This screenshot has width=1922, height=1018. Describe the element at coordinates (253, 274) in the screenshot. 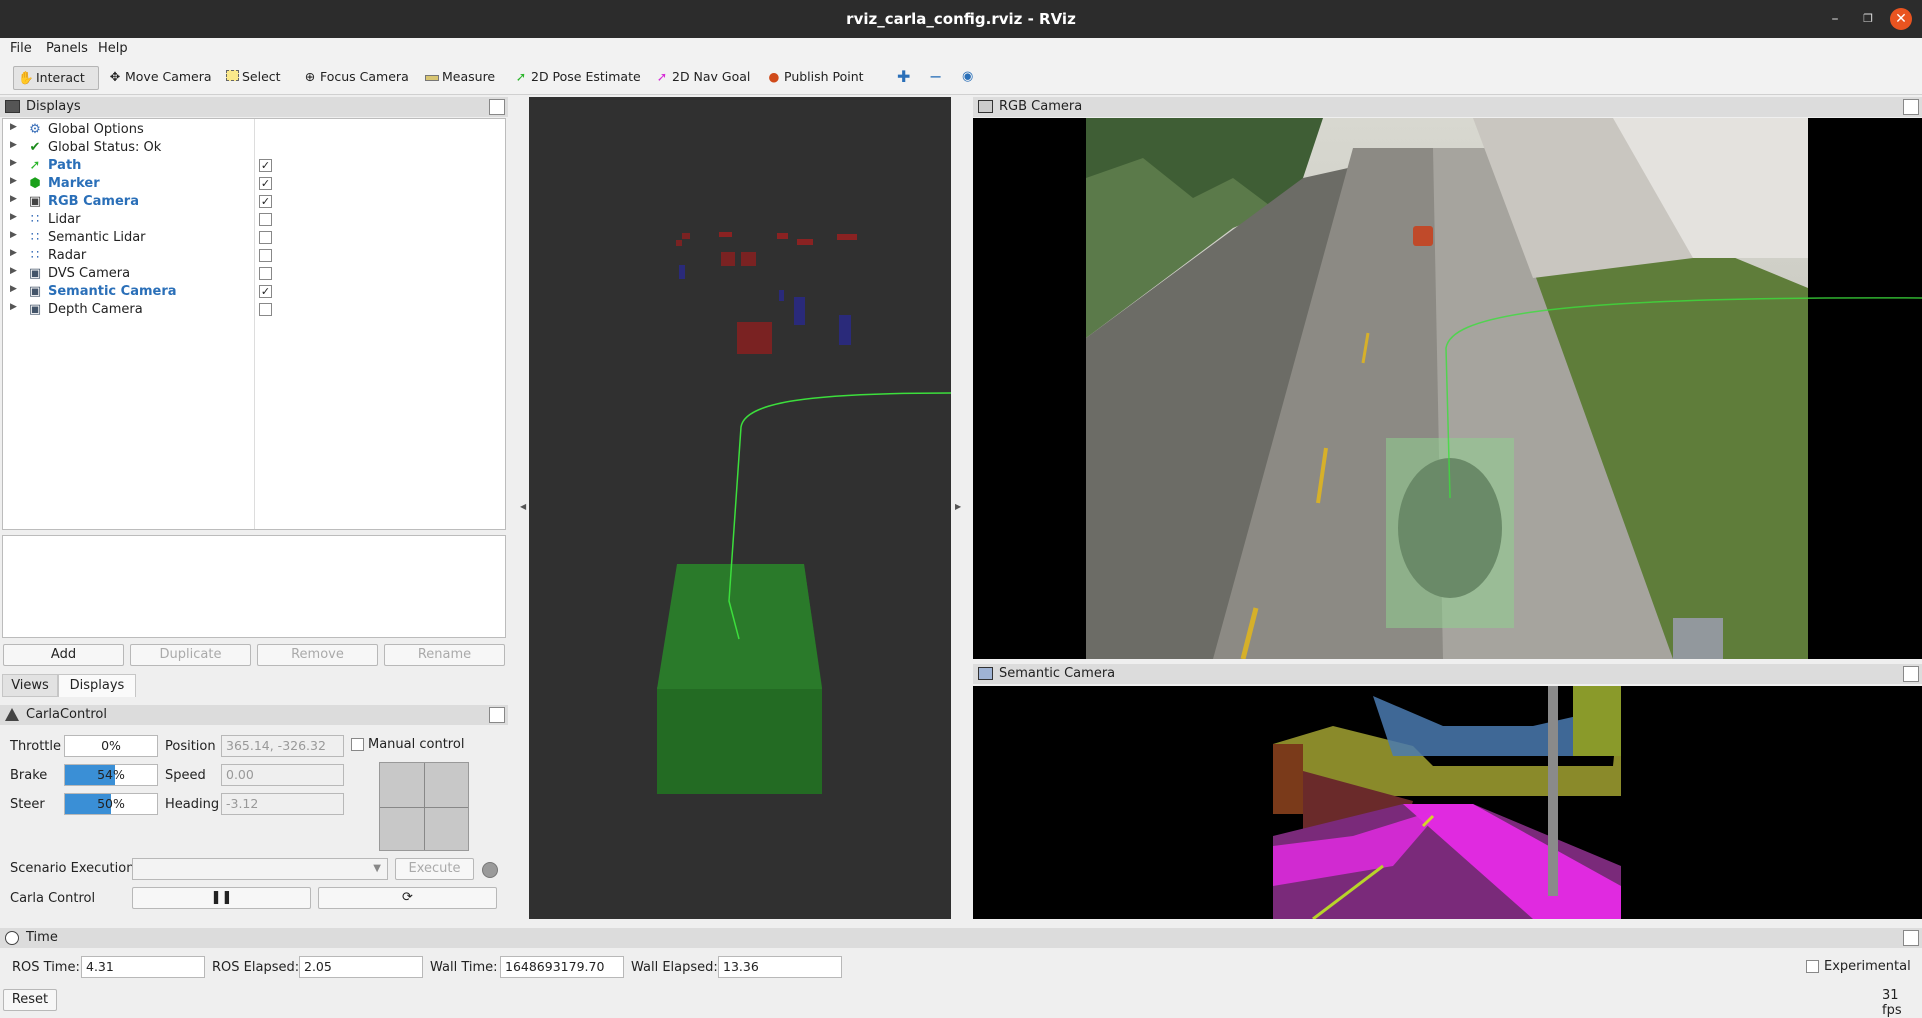

I see `display-item: ▶ ▣ DVS Camera` at that location.